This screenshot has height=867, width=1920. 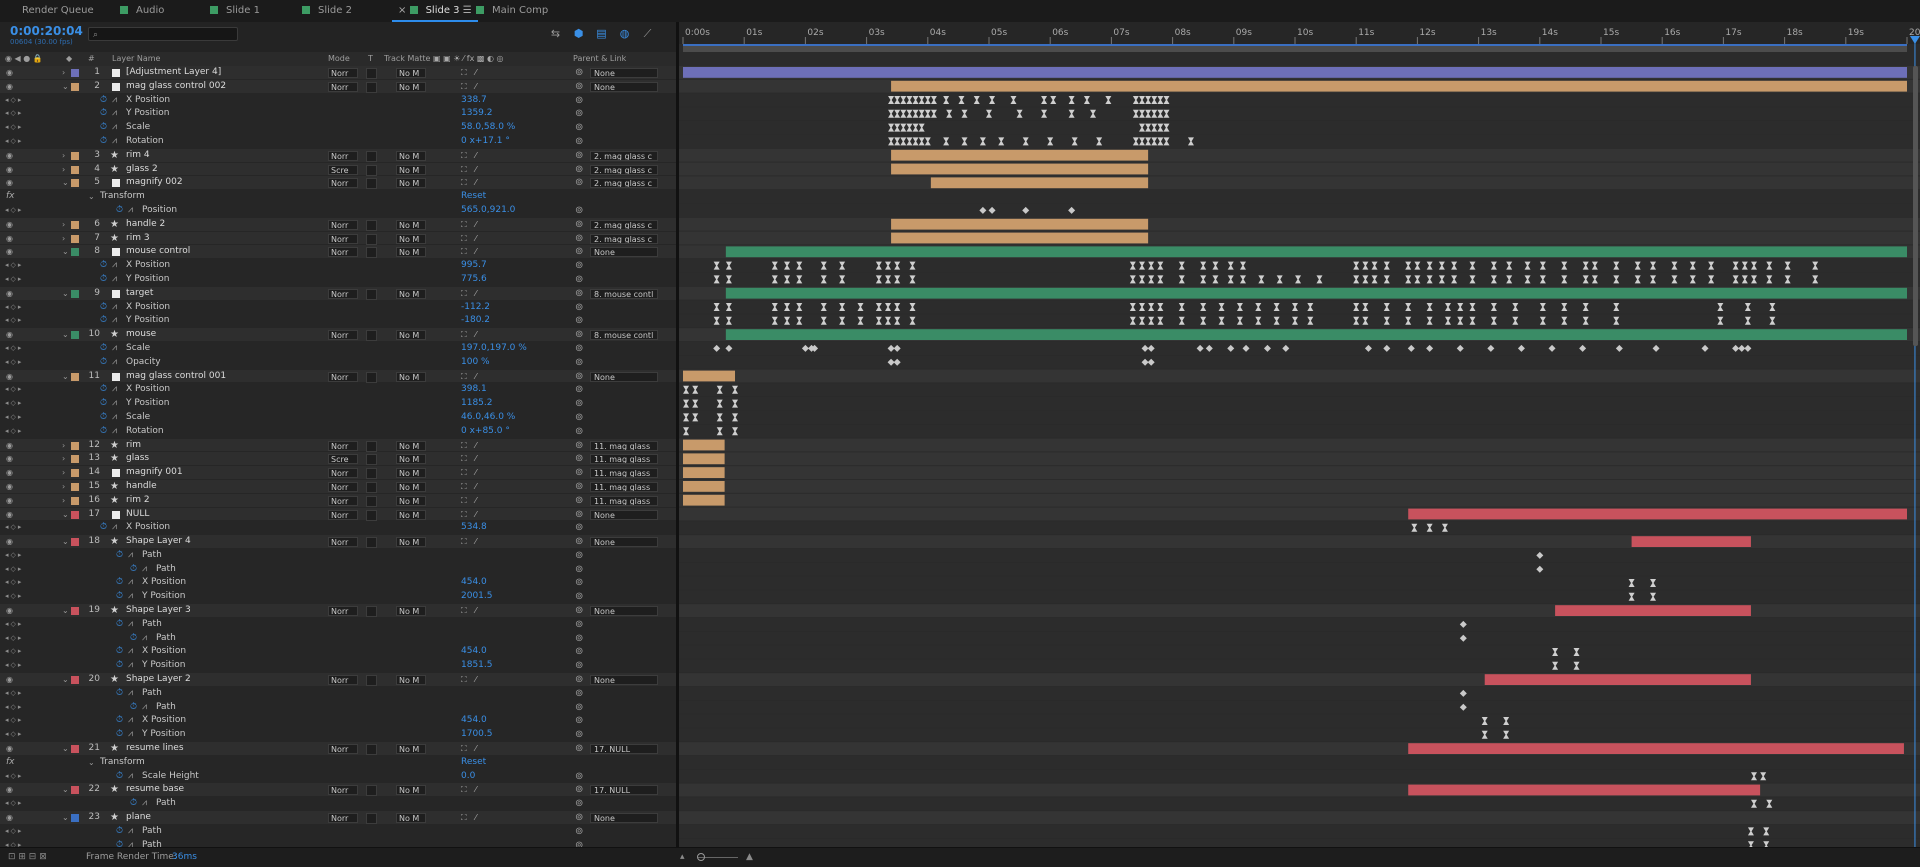 What do you see at coordinates (27, 857) in the screenshot?
I see `status-toggle-icons: ⊡ ⊞ ⊟ ⊠` at bounding box center [27, 857].